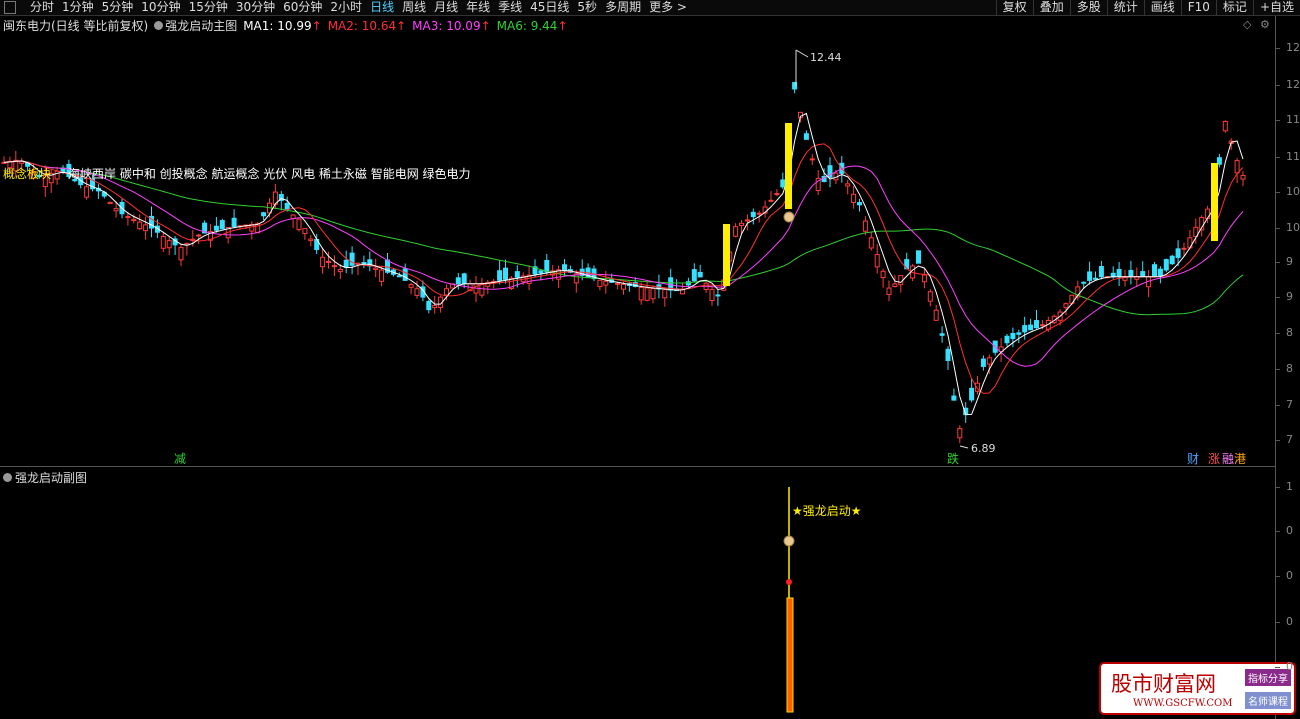 The height and width of the screenshot is (719, 1300). What do you see at coordinates (1268, 677) in the screenshot?
I see `watermark-tag1: 指标分享` at bounding box center [1268, 677].